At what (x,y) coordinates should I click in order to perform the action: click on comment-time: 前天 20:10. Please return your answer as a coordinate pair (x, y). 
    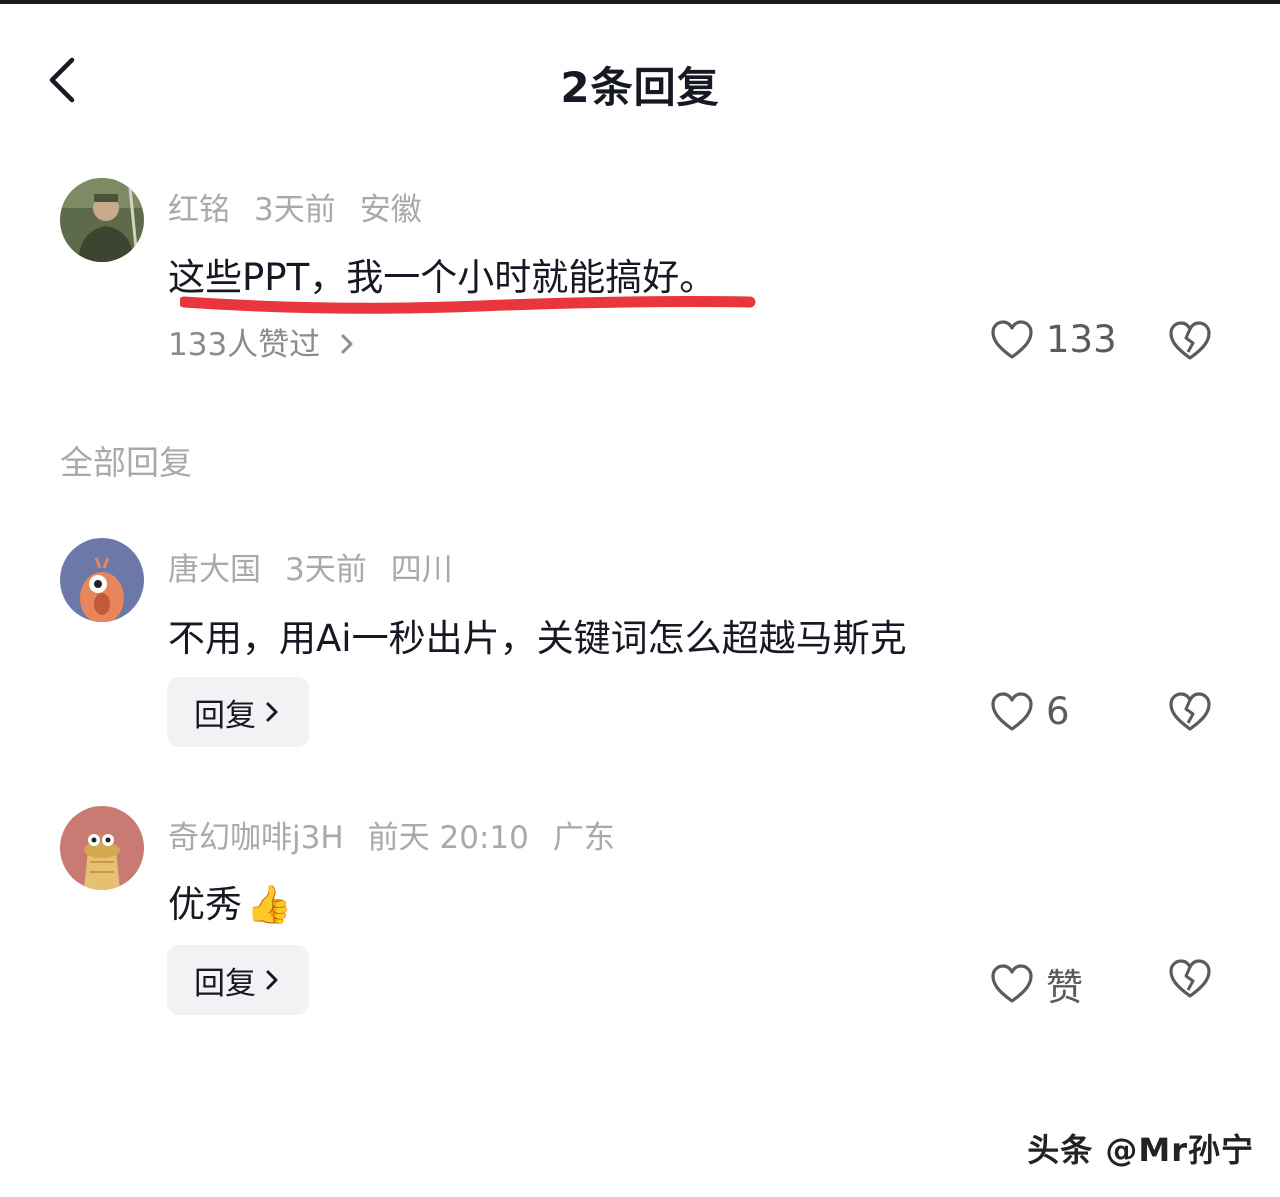
    Looking at the image, I should click on (448, 838).